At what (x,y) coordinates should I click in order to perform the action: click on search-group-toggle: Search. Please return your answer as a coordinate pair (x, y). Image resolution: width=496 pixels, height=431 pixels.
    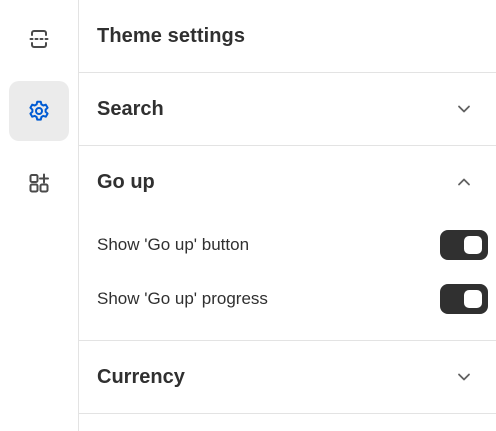
    Looking at the image, I should click on (287, 109).